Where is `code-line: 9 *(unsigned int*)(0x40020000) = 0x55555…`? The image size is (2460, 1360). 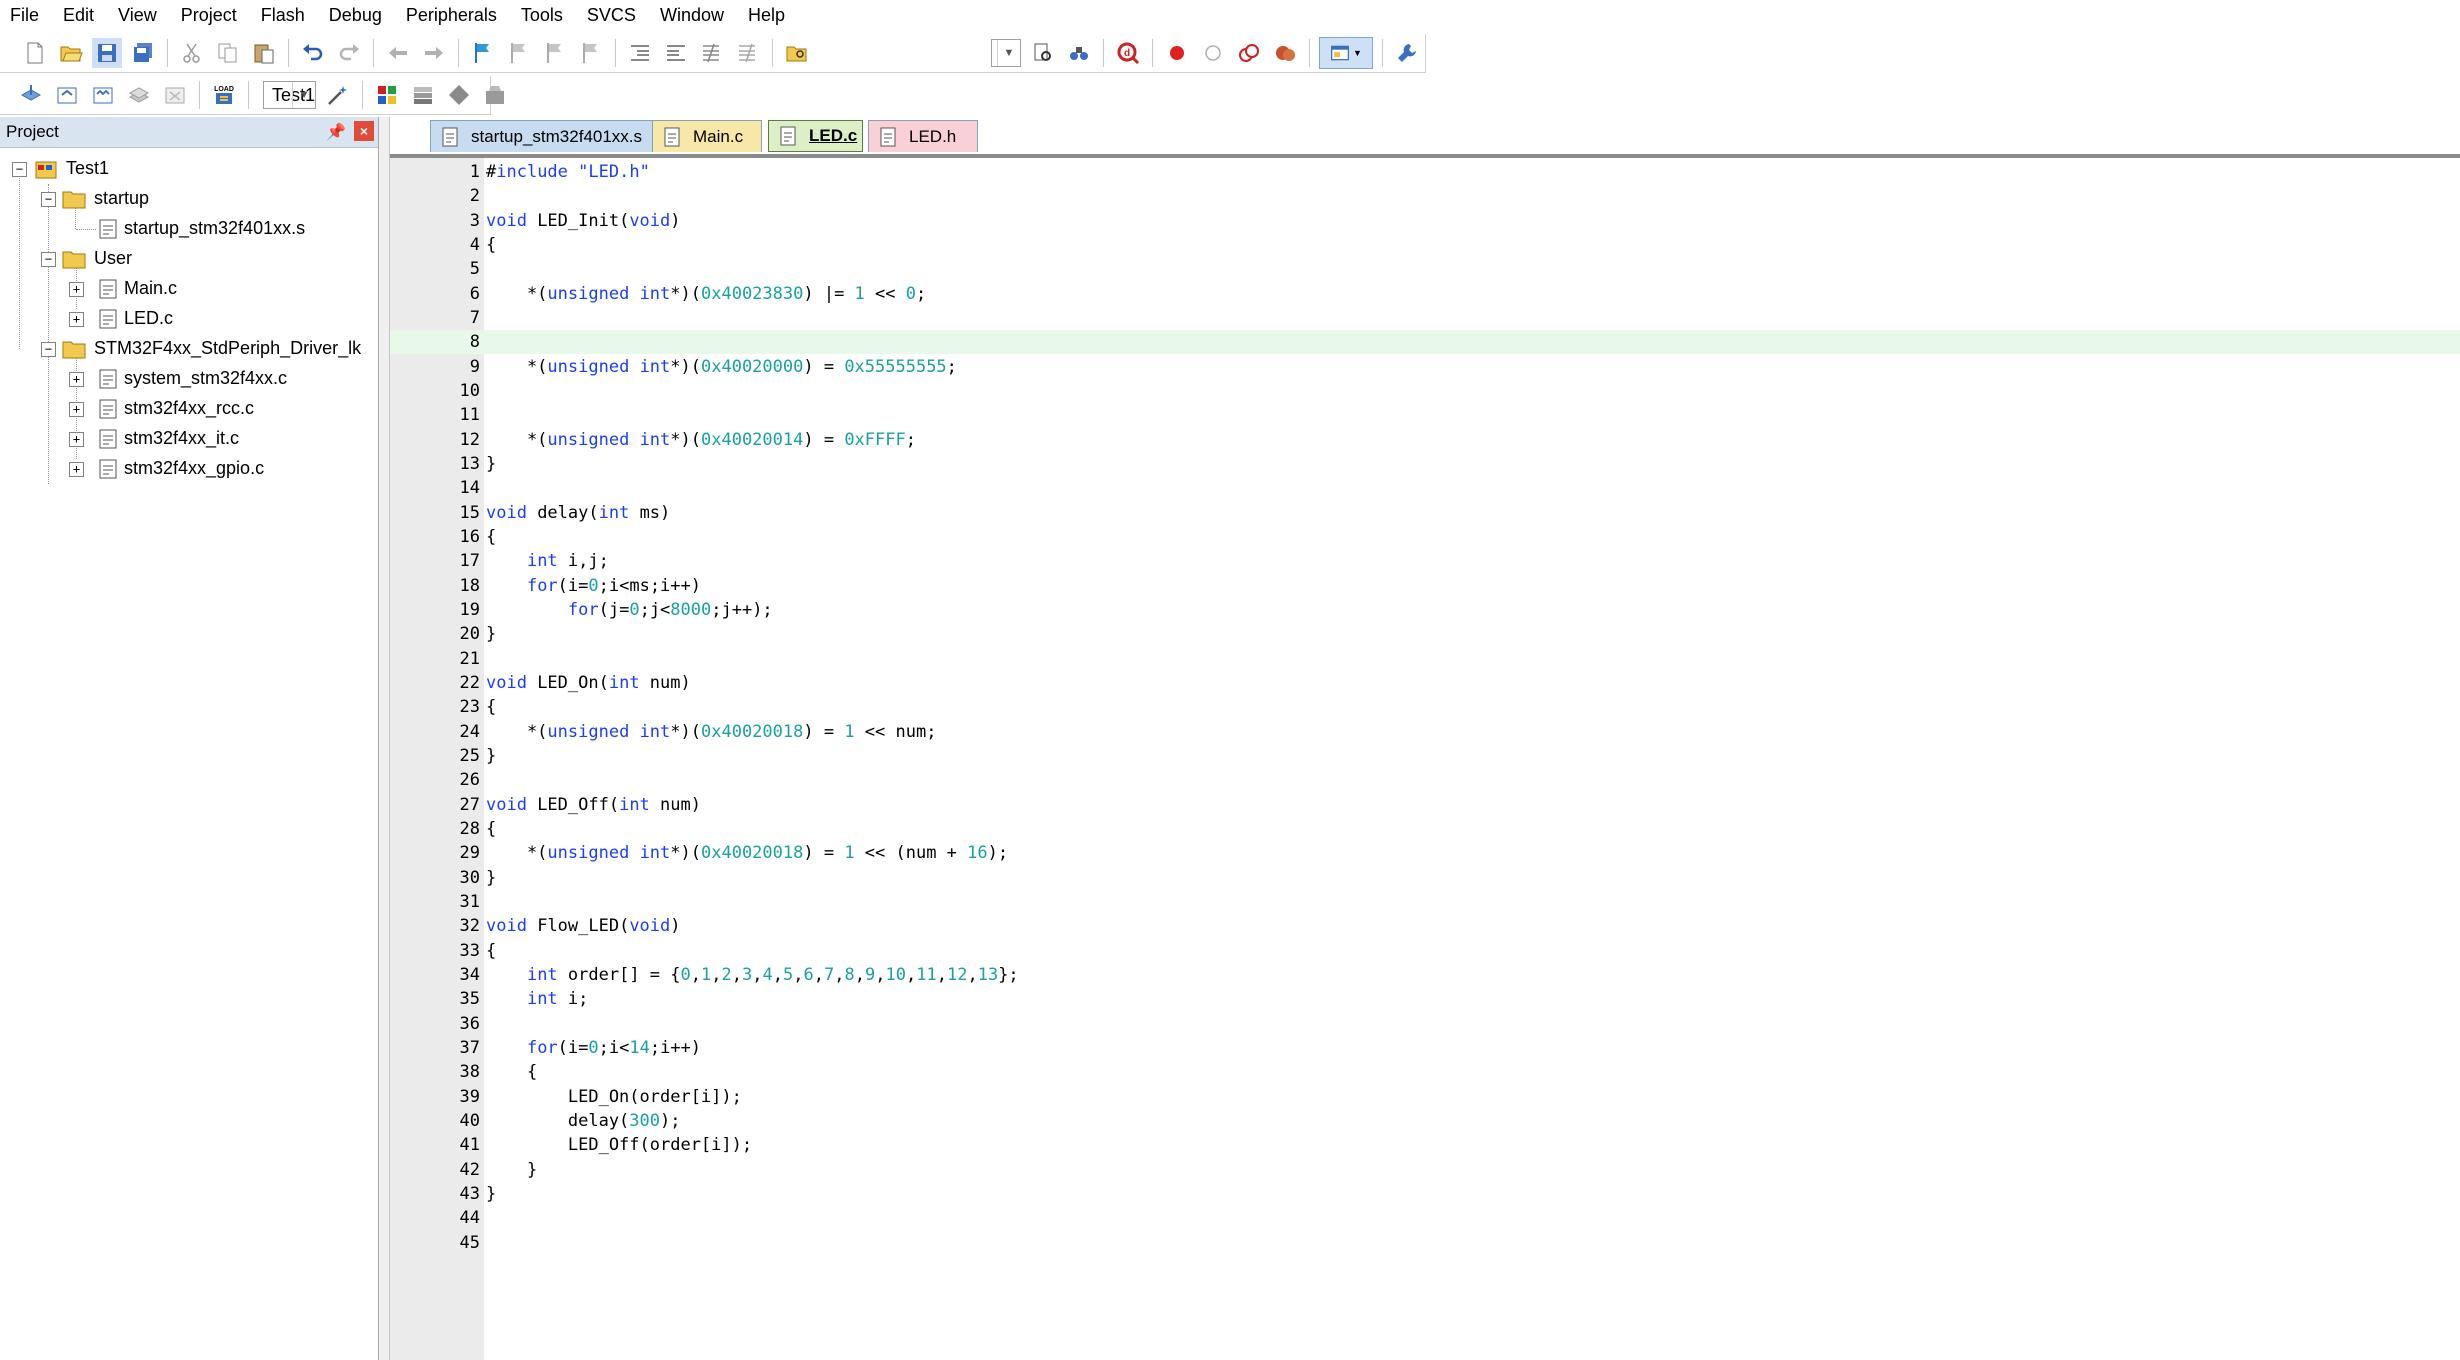
code-line: 9 *(unsigned int*)(0x40020000) = 0x55555… is located at coordinates (1425, 367).